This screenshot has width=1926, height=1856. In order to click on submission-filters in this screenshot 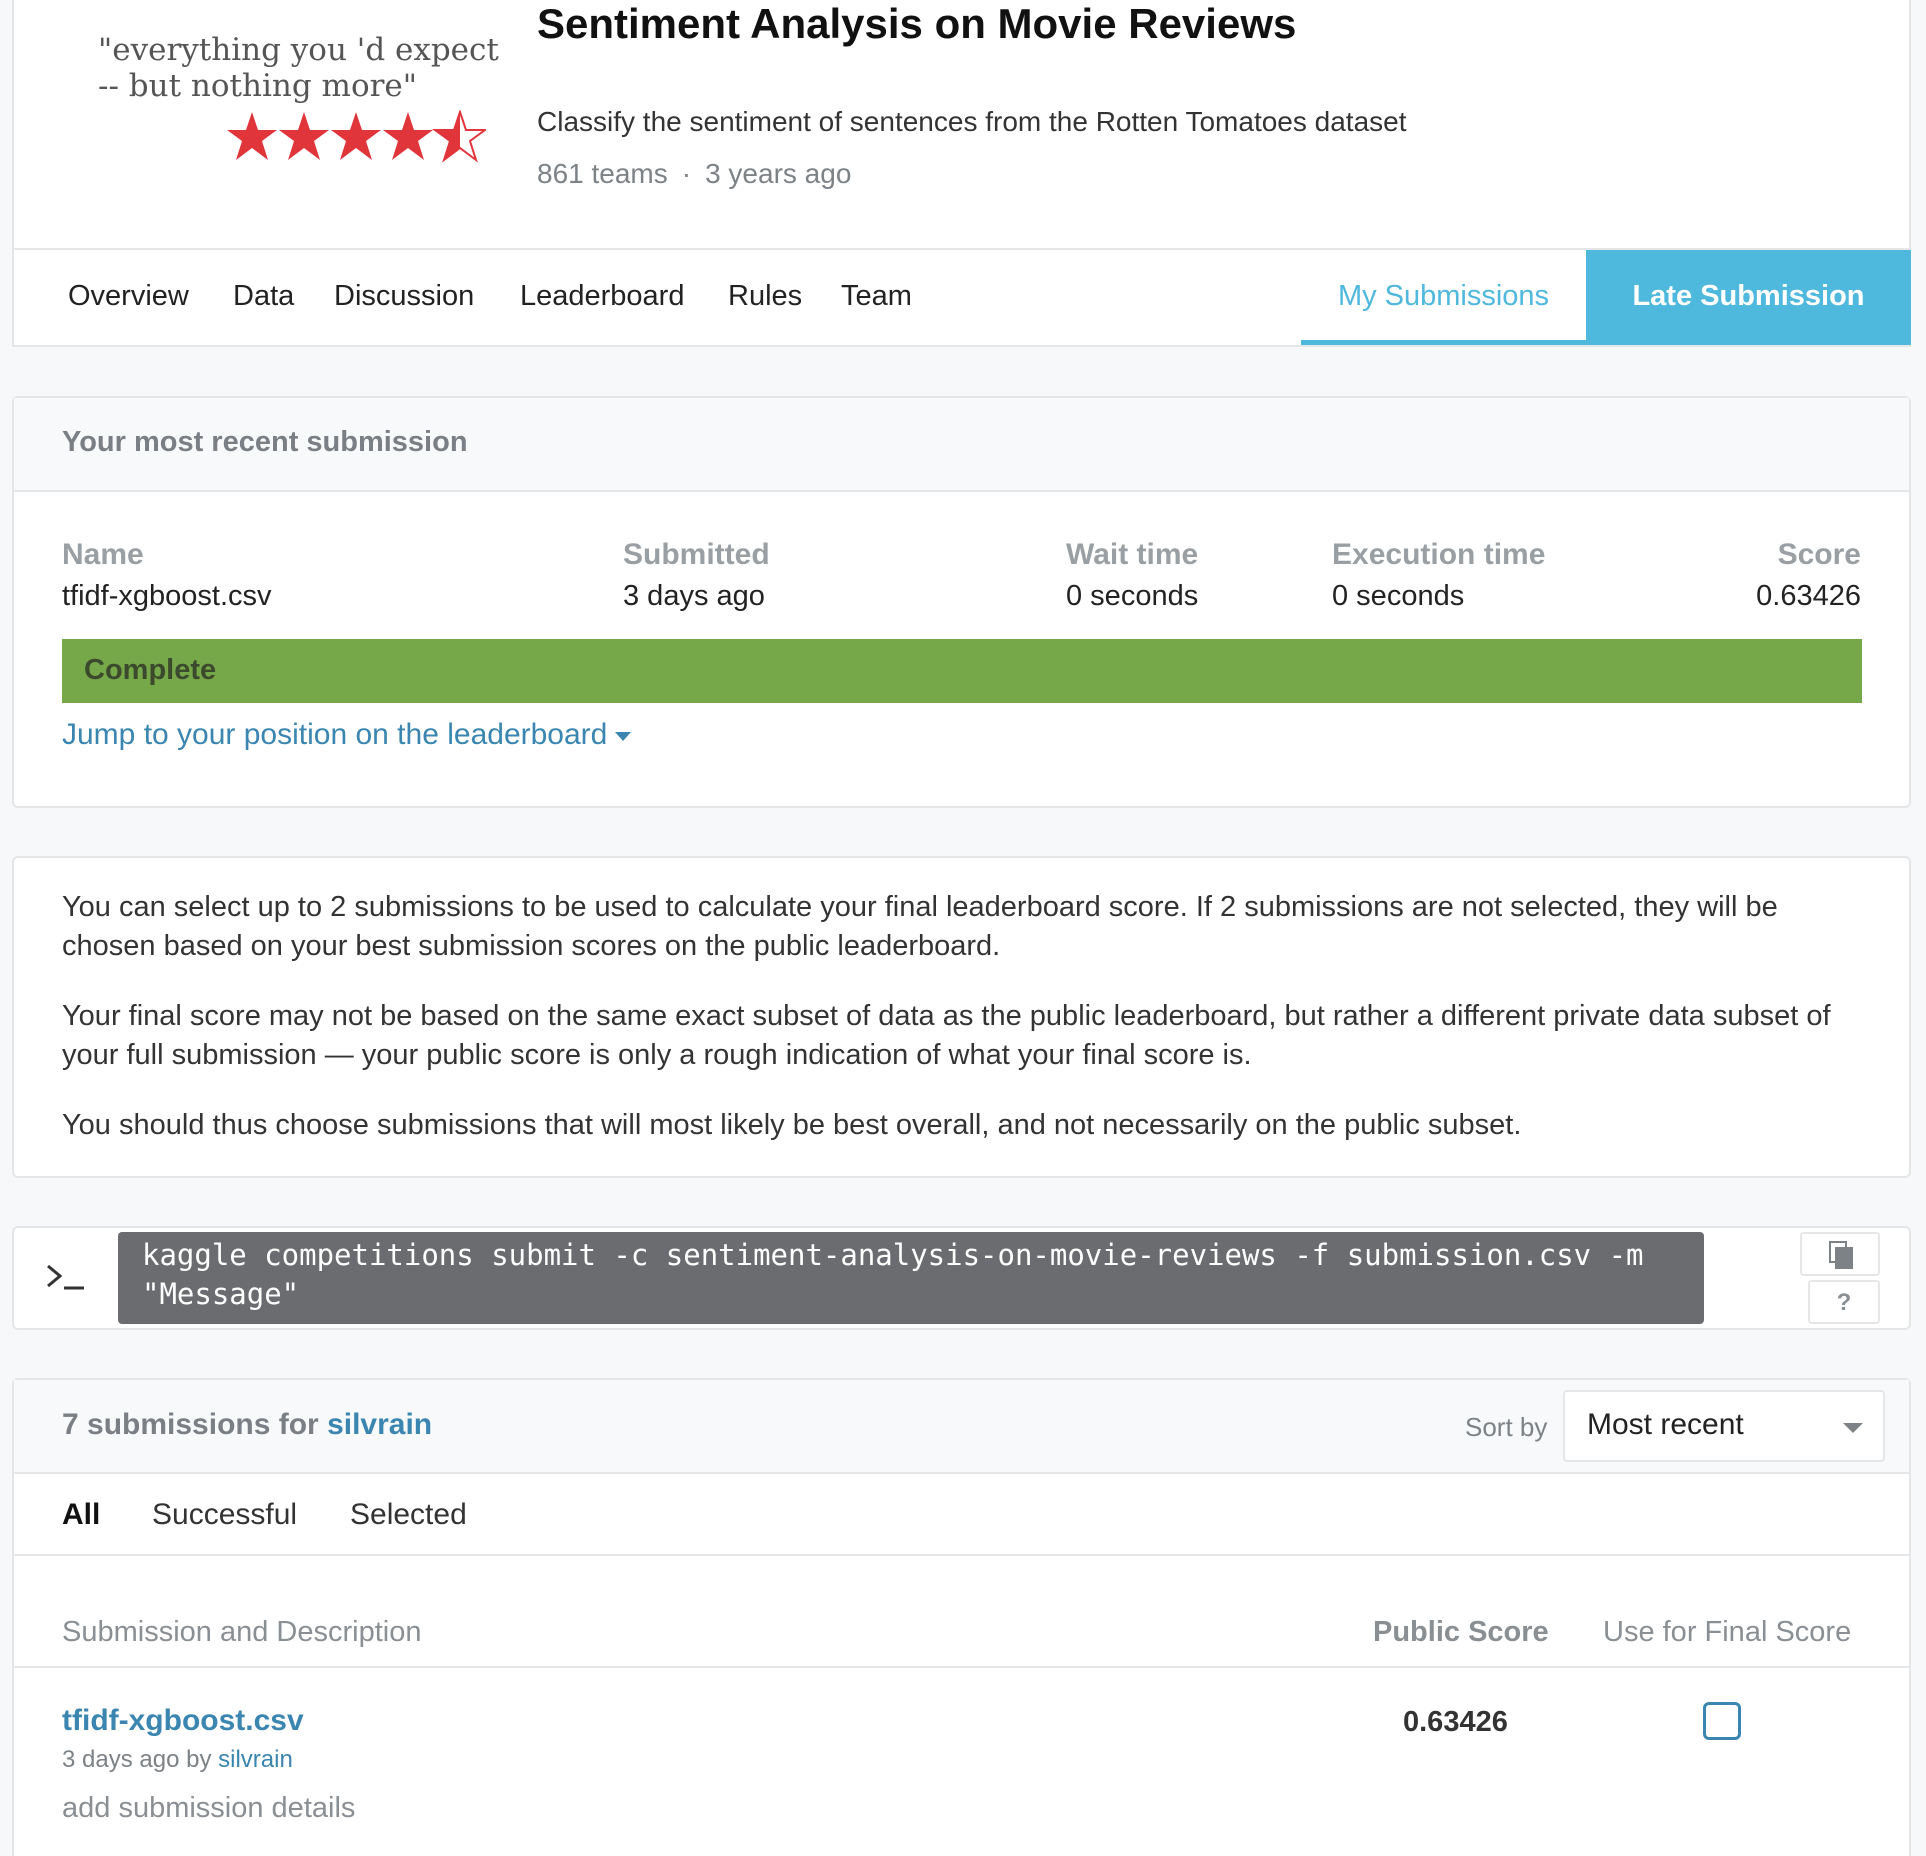, I will do `click(961, 1515)`.